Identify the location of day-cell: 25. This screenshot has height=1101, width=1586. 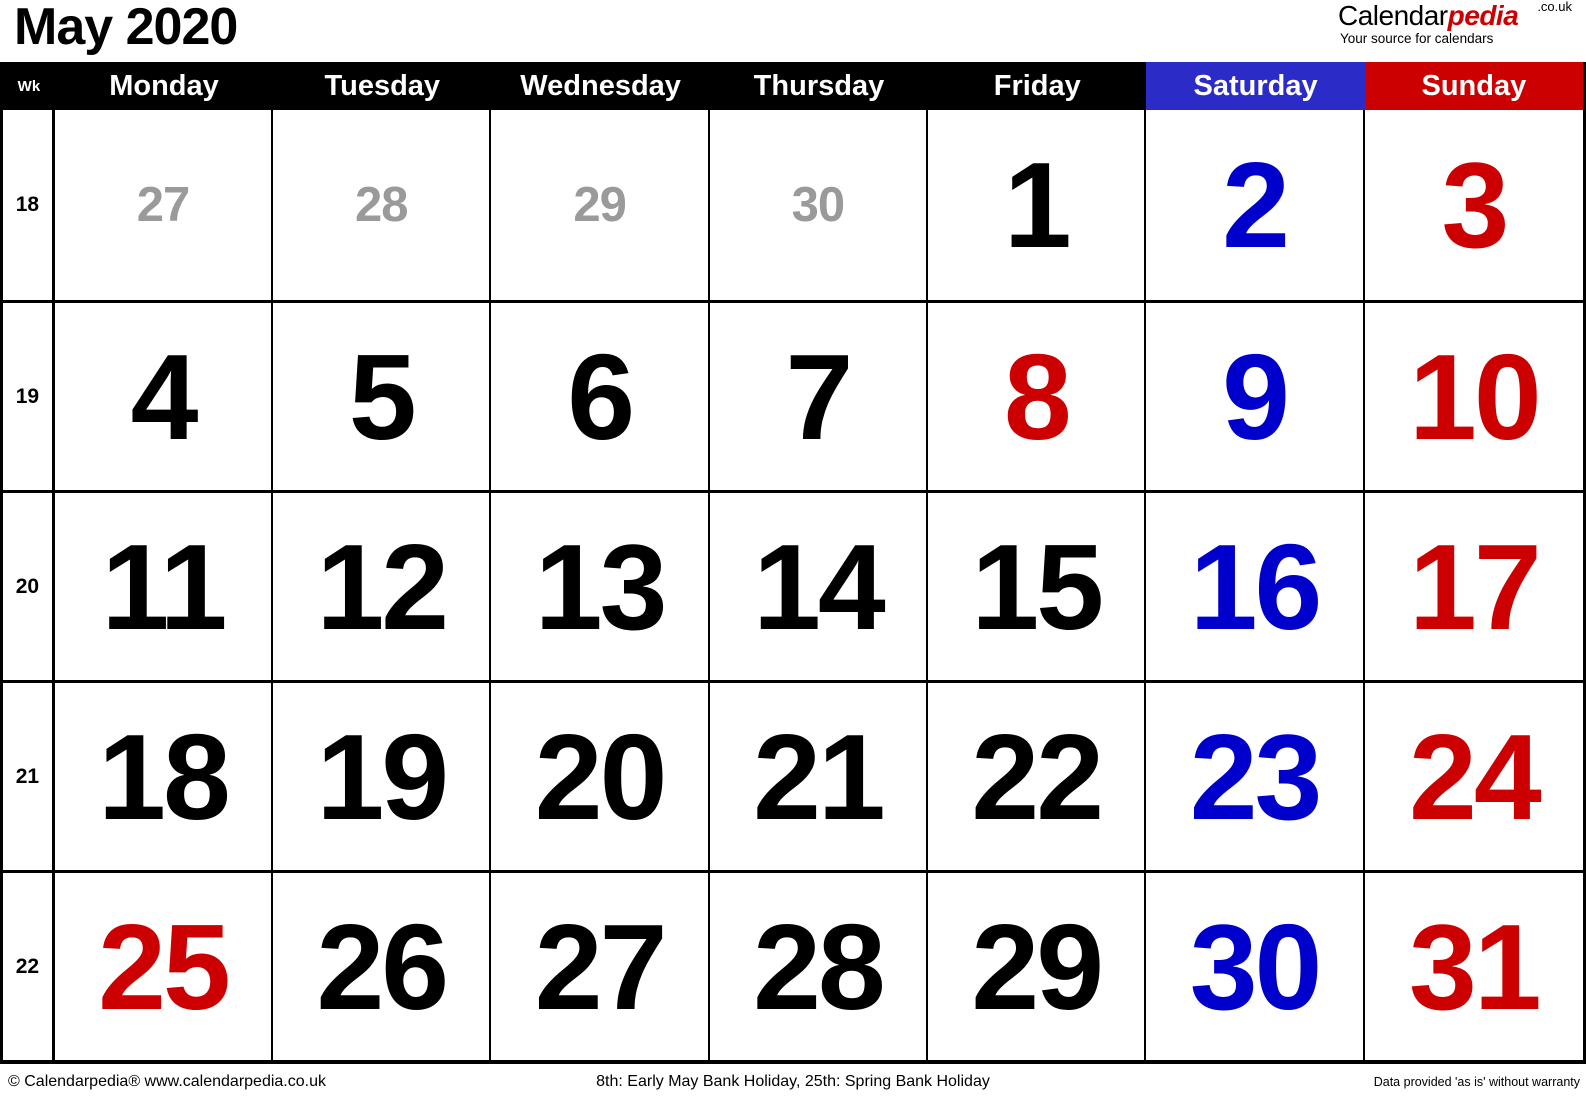
(164, 966).